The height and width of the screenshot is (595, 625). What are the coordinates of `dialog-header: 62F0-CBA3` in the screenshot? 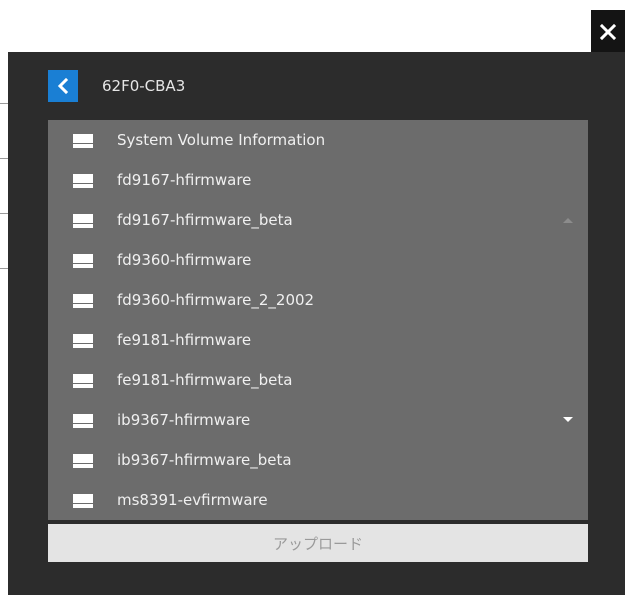 It's located at (116, 86).